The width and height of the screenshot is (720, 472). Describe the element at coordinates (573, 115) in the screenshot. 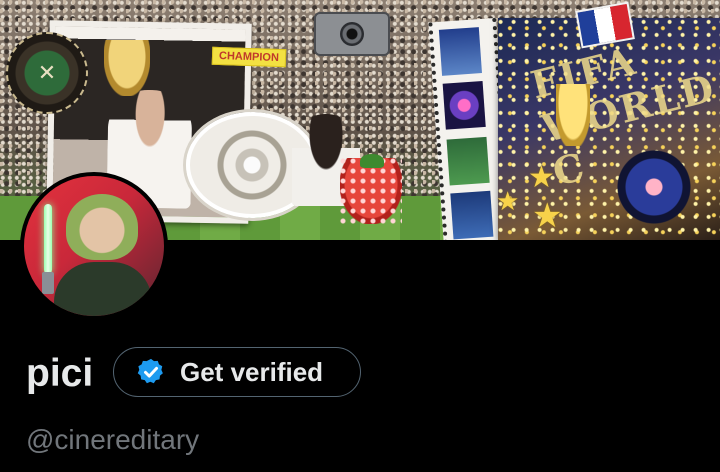

I see `world-cup-trophy-icon` at that location.